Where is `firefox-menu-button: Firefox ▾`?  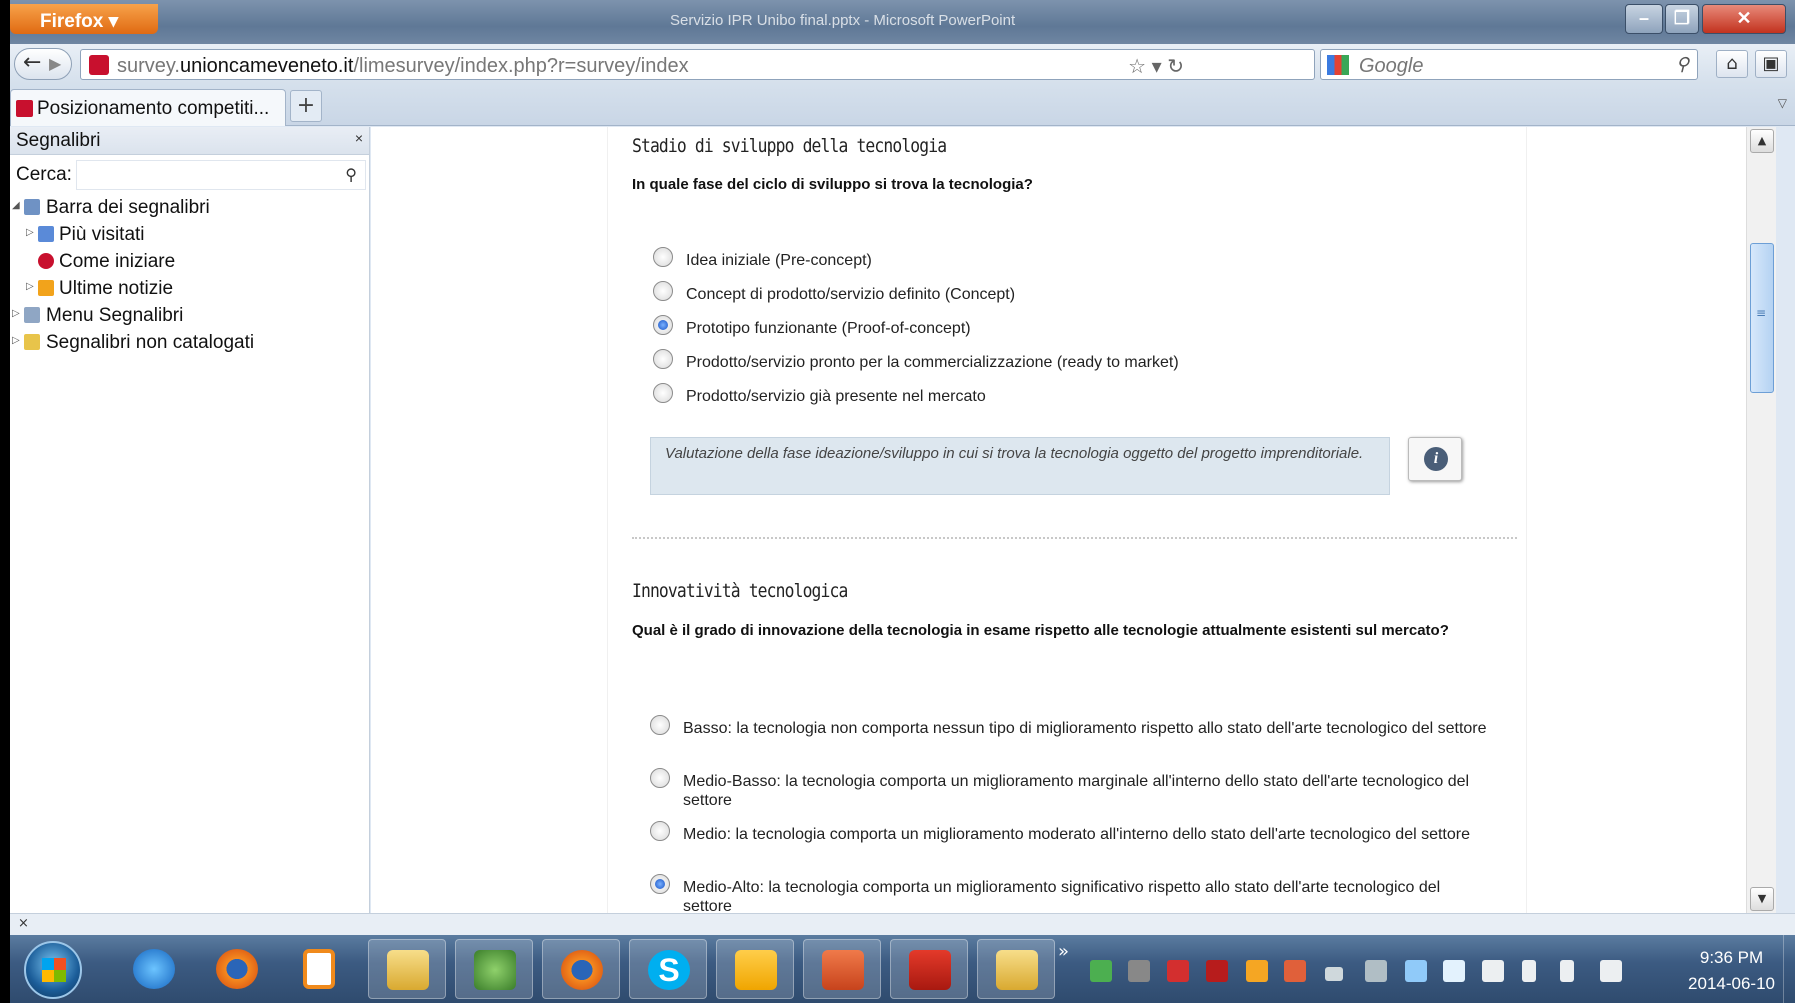 firefox-menu-button: Firefox ▾ is located at coordinates (84, 19).